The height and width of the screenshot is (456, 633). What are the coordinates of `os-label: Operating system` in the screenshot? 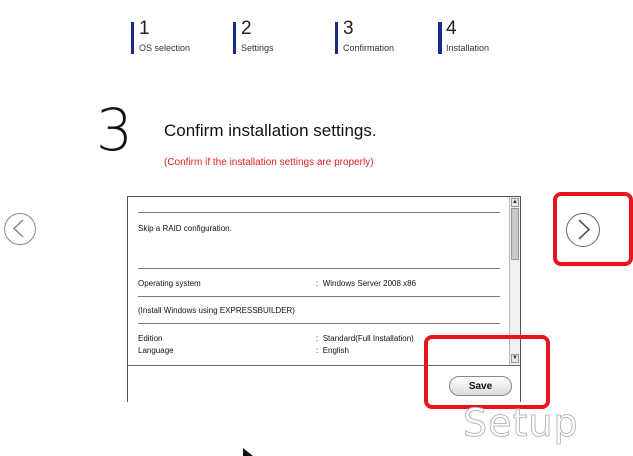 It's located at (169, 283).